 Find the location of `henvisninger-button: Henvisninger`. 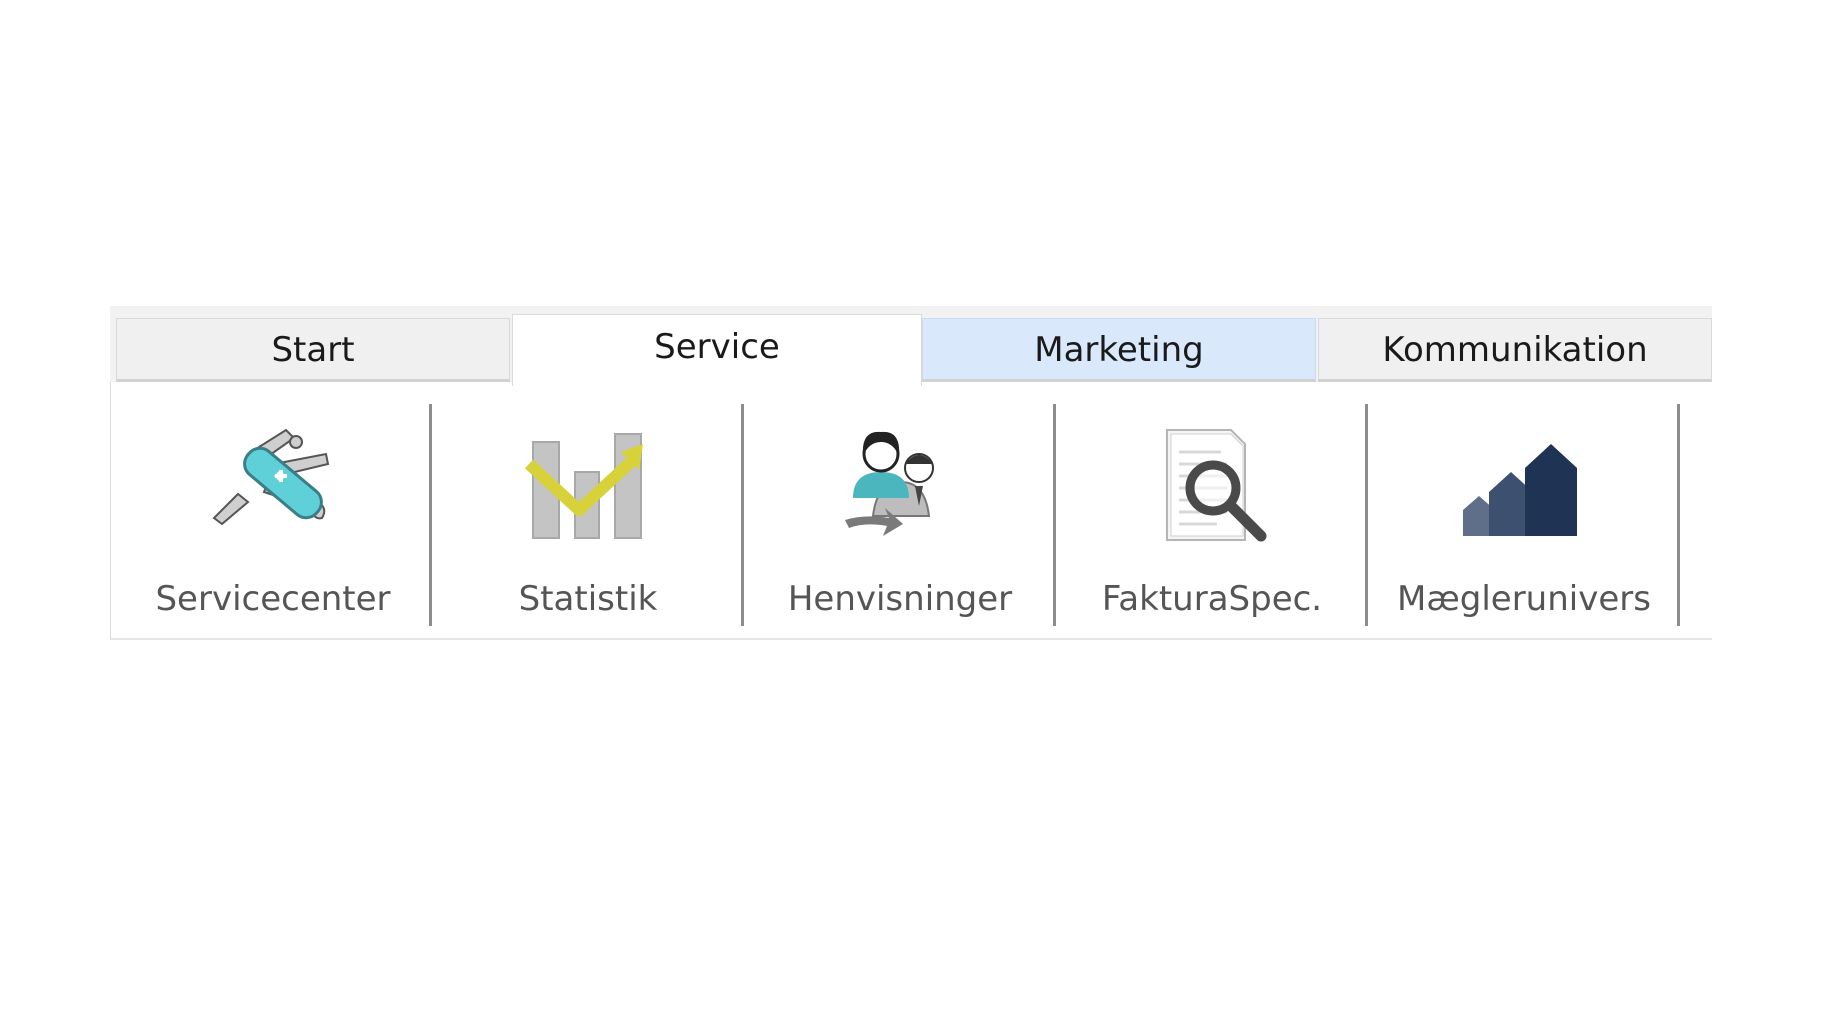

henvisninger-button: Henvisninger is located at coordinates (900, 510).